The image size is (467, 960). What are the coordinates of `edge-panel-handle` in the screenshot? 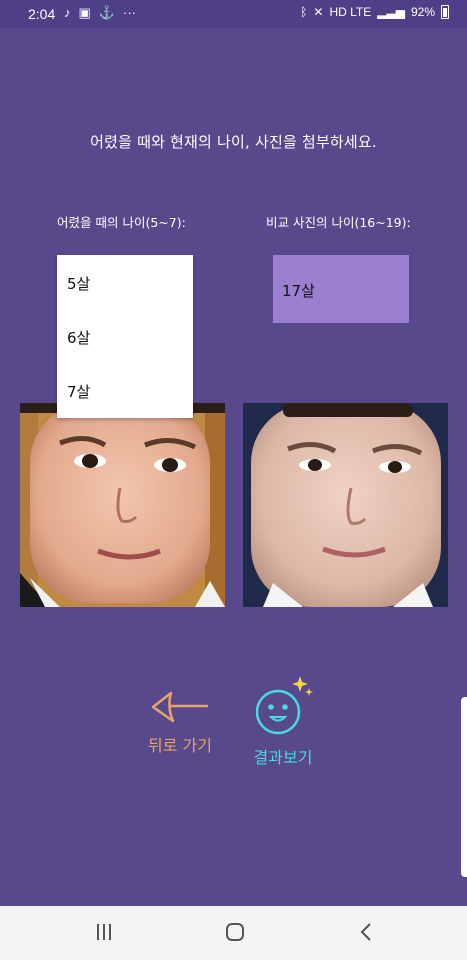 It's located at (464, 787).